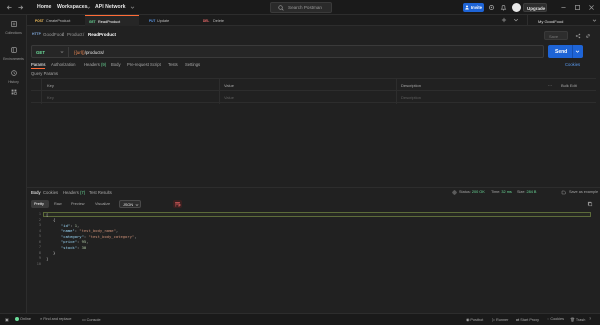 Image resolution: width=600 pixels, height=325 pixels. Describe the element at coordinates (550, 85) in the screenshot. I see `more-options-icon: ⋯` at that location.